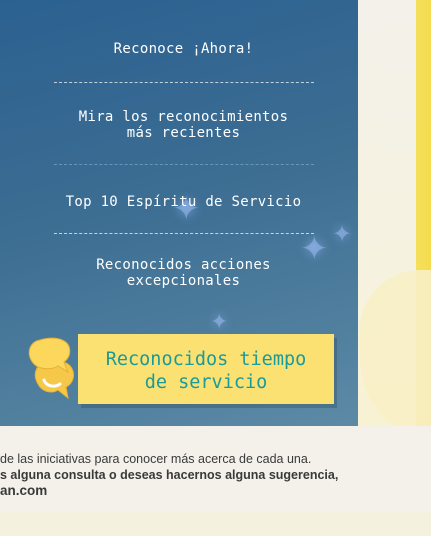 The height and width of the screenshot is (536, 431). I want to click on banner-label-line1: Reconocidos tiempo, so click(206, 359).